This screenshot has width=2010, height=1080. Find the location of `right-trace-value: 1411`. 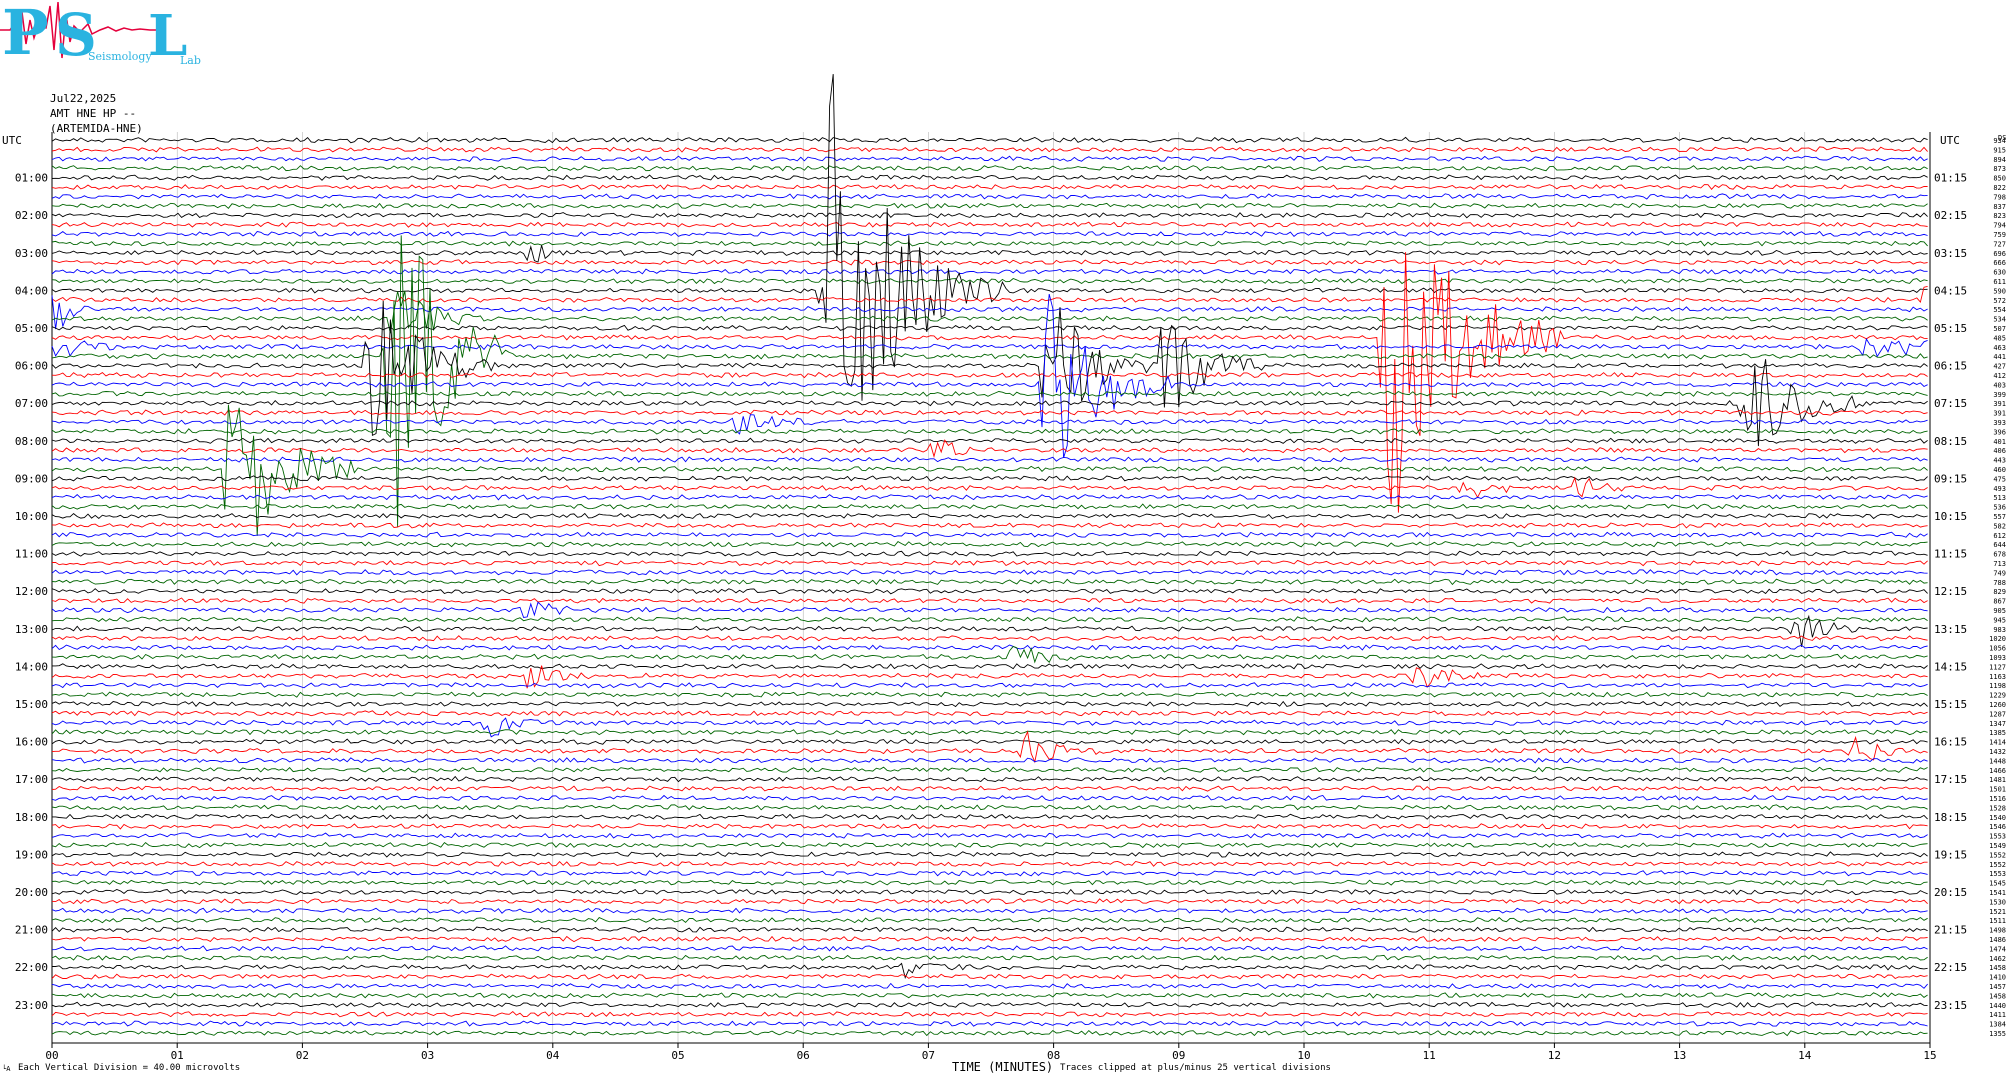

right-trace-value: 1411 is located at coordinates (1997, 1015).